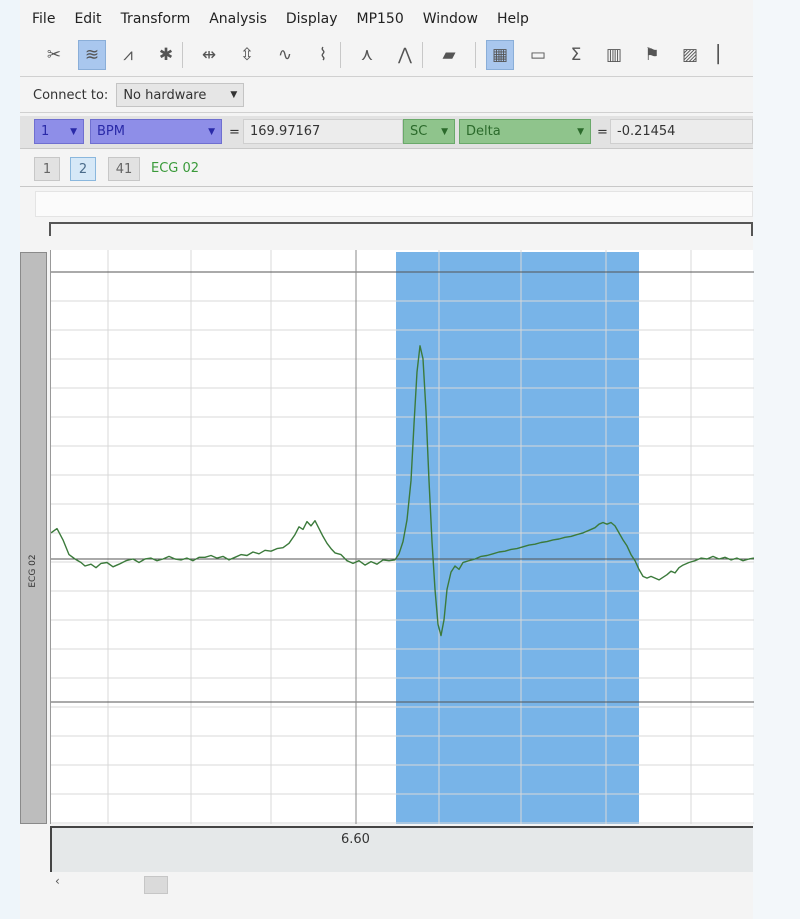 The height and width of the screenshot is (919, 800). I want to click on marker-tool-icon: ✱, so click(166, 55).